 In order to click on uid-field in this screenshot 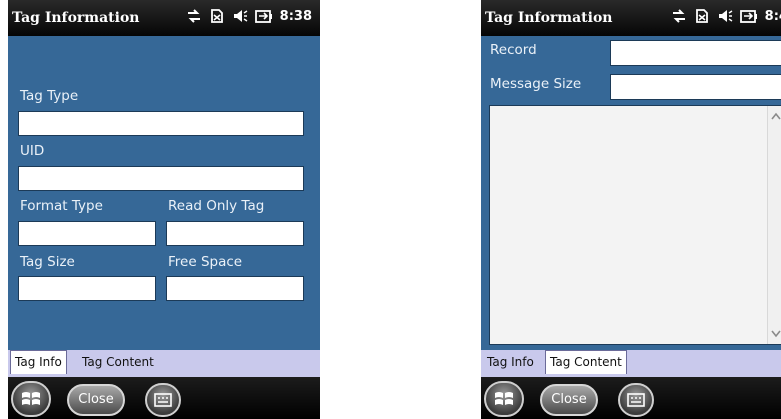, I will do `click(161, 178)`.